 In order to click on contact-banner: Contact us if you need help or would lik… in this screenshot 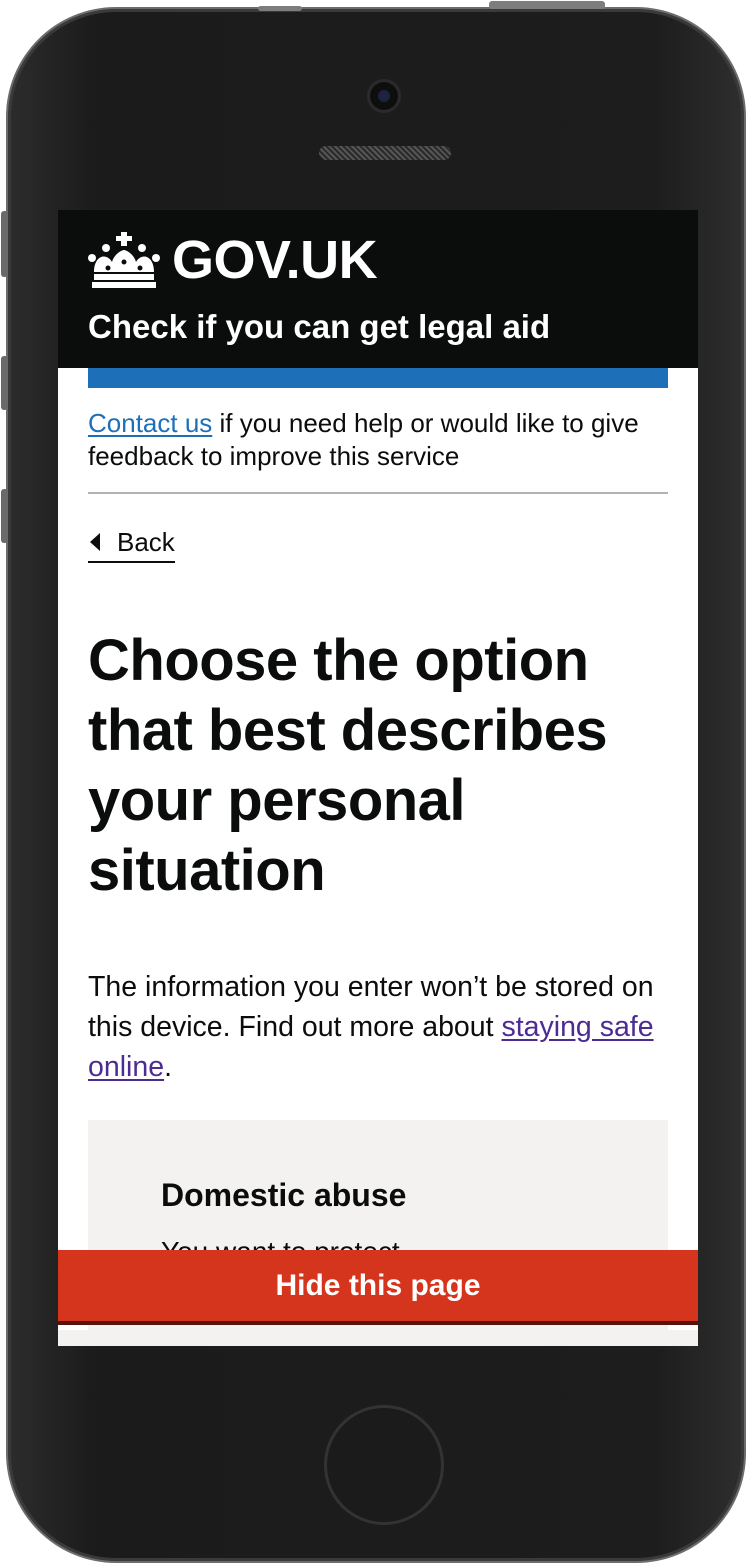, I will do `click(383, 440)`.